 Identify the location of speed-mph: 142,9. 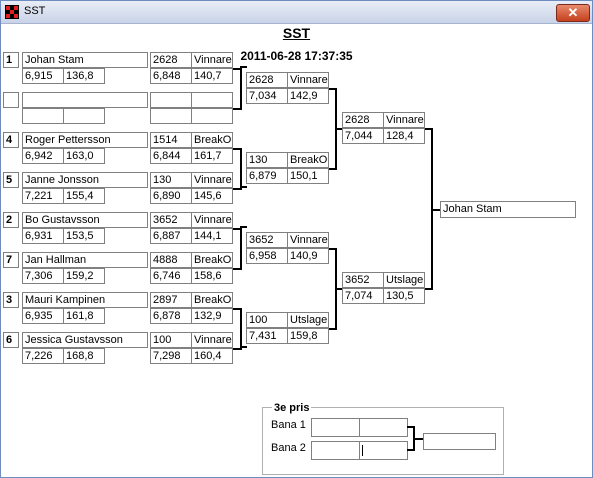
(308, 96).